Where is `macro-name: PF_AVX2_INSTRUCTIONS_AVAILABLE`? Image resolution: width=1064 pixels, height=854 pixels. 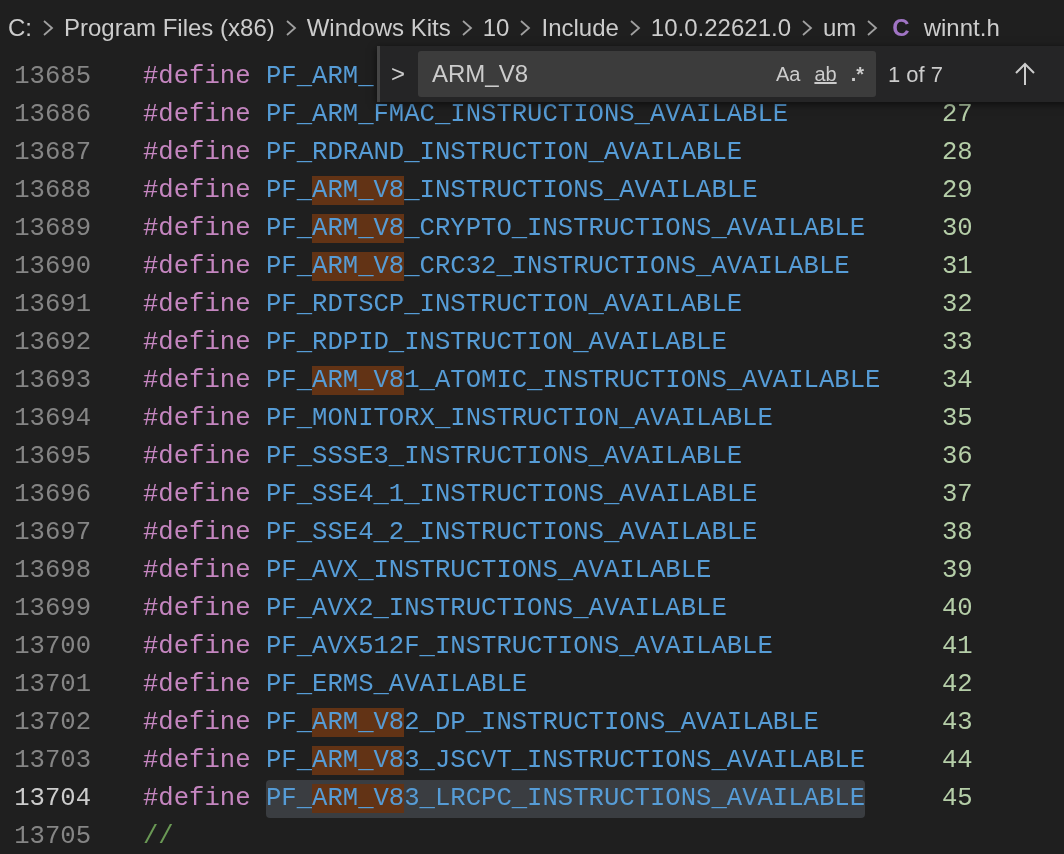
macro-name: PF_AVX2_INSTRUCTIONS_AVAILABLE is located at coordinates (496, 608).